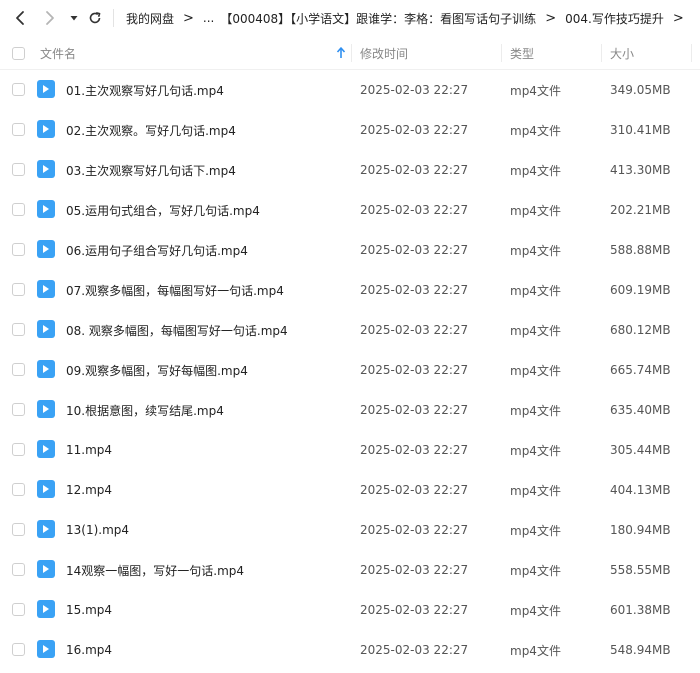  What do you see at coordinates (155, 570) in the screenshot?
I see `file-name: 14观察一幅图，写好一句话.mp4` at bounding box center [155, 570].